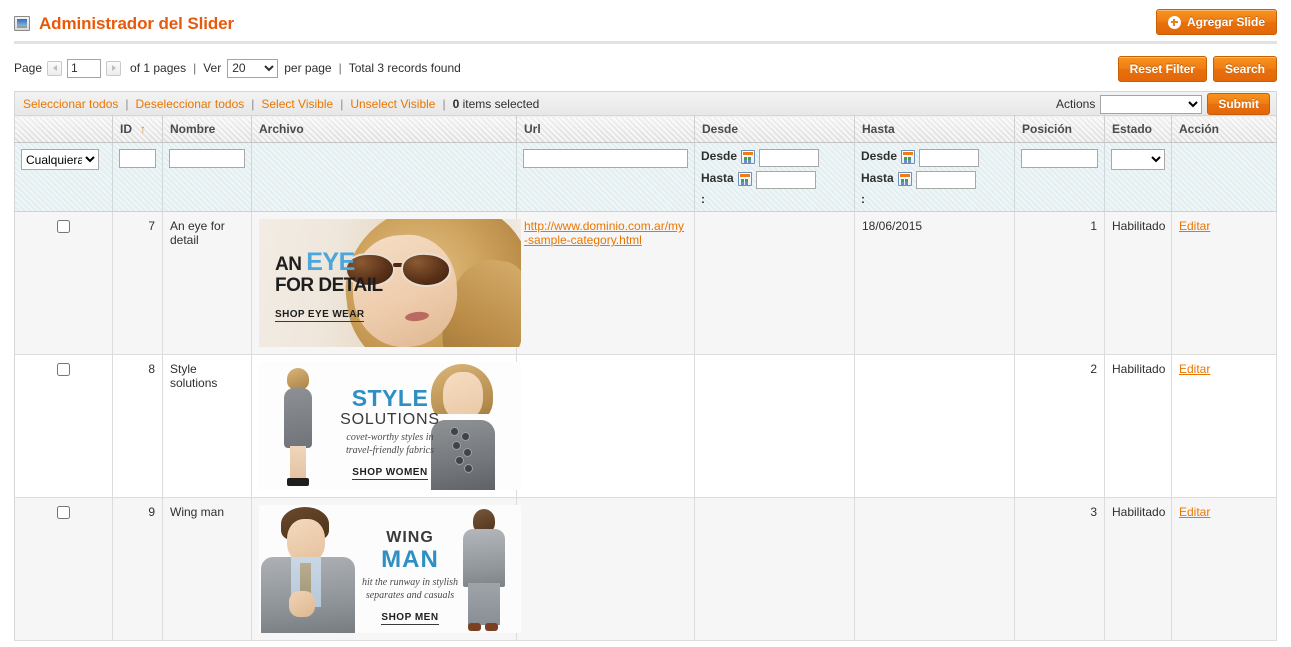 The width and height of the screenshot is (1291, 647). Describe the element at coordinates (1224, 283) in the screenshot. I see `row-accion: Editar` at that location.